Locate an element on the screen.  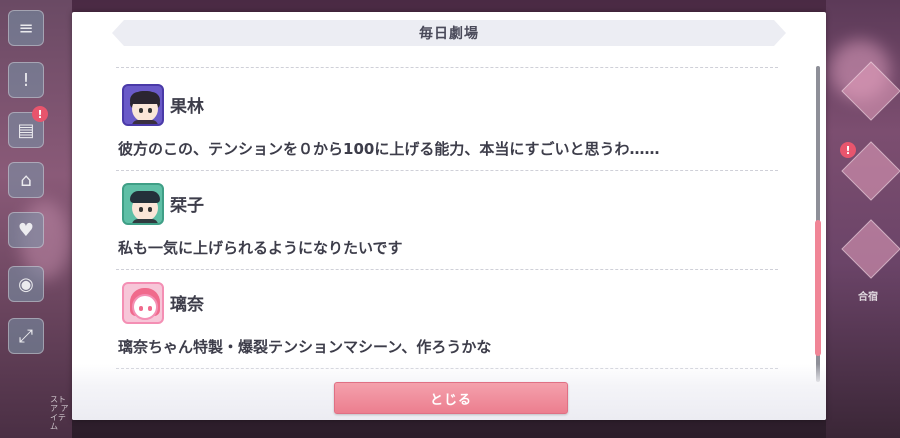
speaker-name: 果林 is located at coordinates (187, 107).